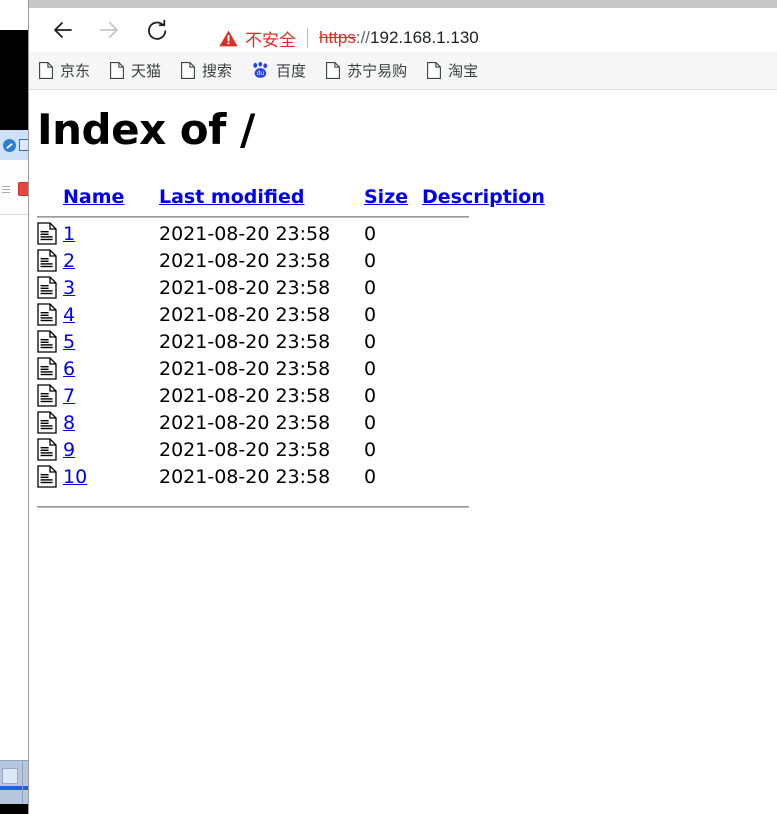 The width and height of the screenshot is (777, 814). I want to click on table-row: 10 2021-08-20 23:58 0, so click(291, 476).